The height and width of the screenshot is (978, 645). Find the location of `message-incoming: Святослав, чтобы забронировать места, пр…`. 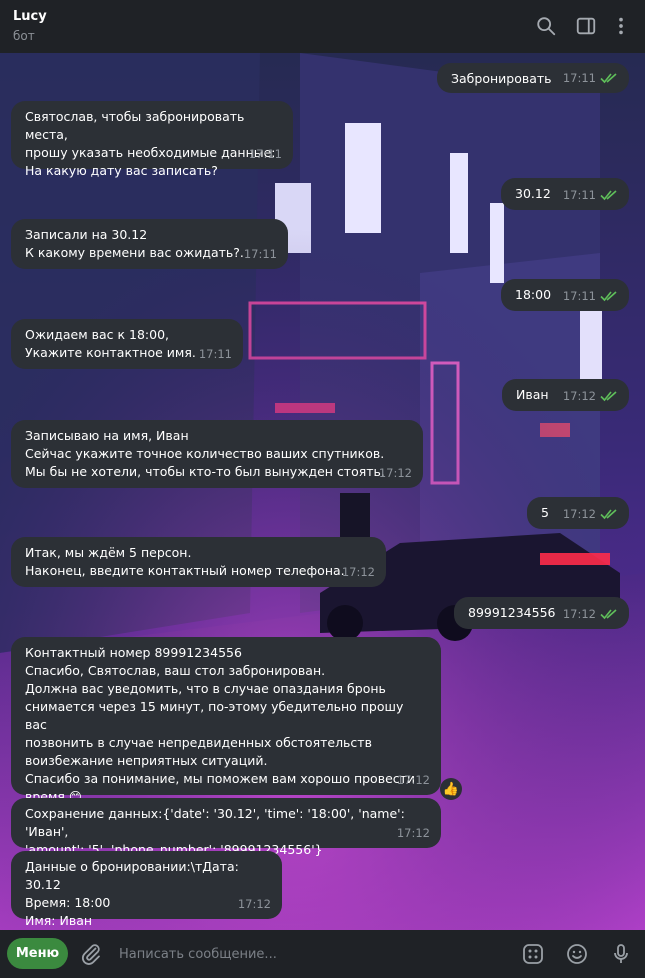

message-incoming: Святослав, чтобы забронировать места, пр… is located at coordinates (152, 139).